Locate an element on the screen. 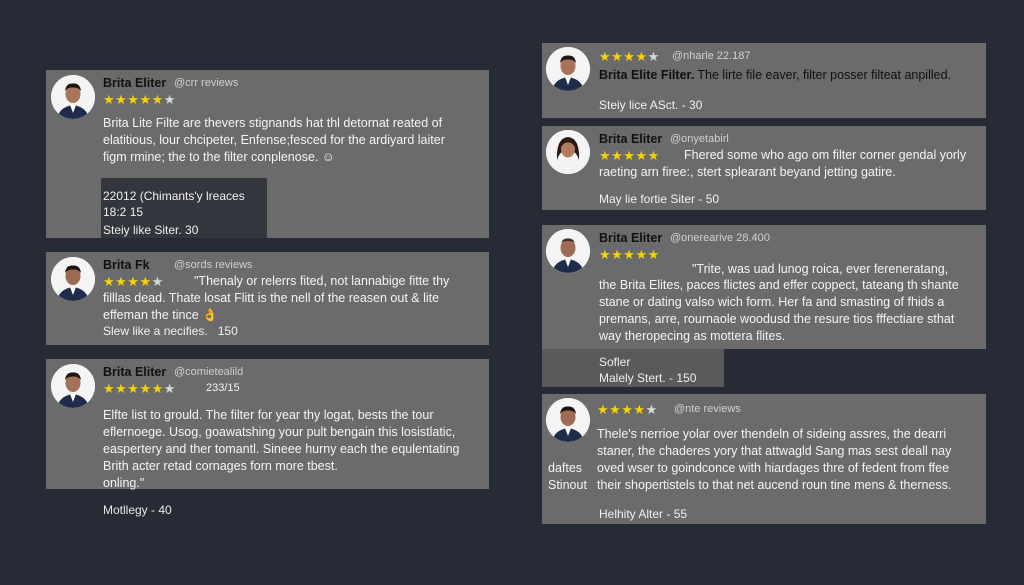  review-line: effeman the tince 👌 is located at coordinates (160, 315).